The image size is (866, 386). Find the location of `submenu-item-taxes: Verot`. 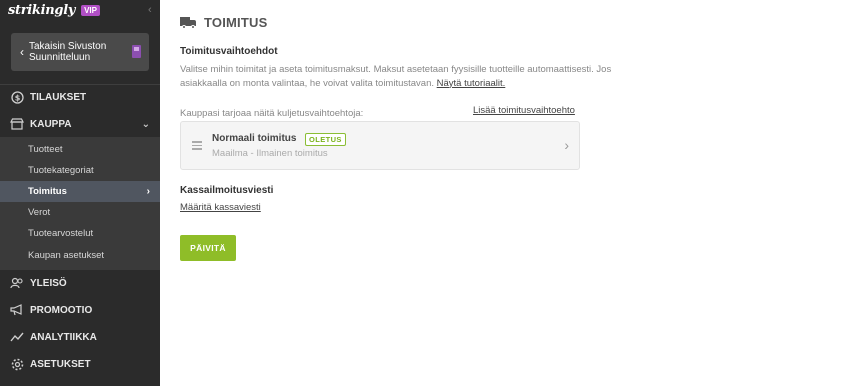

submenu-item-taxes: Verot is located at coordinates (80, 212).